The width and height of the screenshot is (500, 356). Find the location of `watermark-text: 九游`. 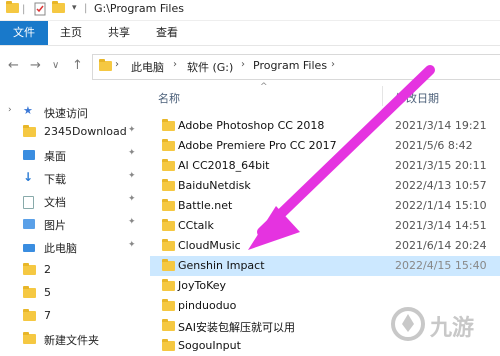

watermark-text: 九游 is located at coordinates (452, 328).